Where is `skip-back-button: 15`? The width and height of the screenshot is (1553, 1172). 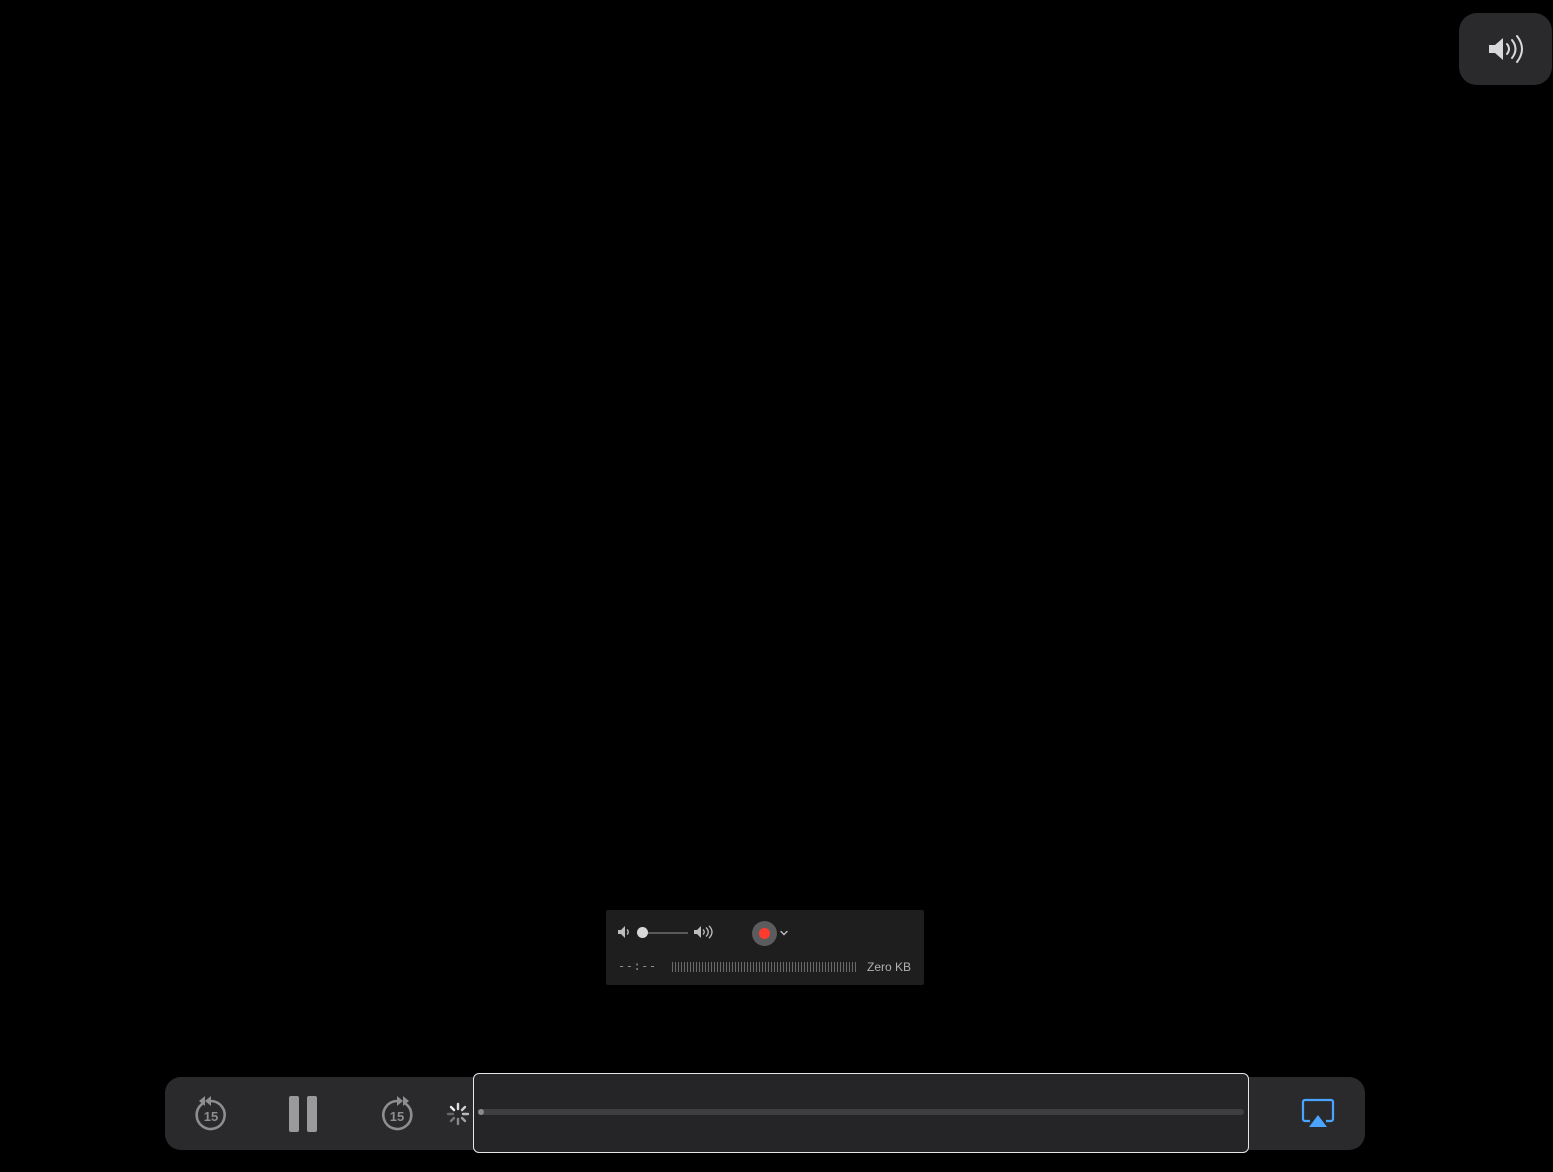 skip-back-button: 15 is located at coordinates (211, 1113).